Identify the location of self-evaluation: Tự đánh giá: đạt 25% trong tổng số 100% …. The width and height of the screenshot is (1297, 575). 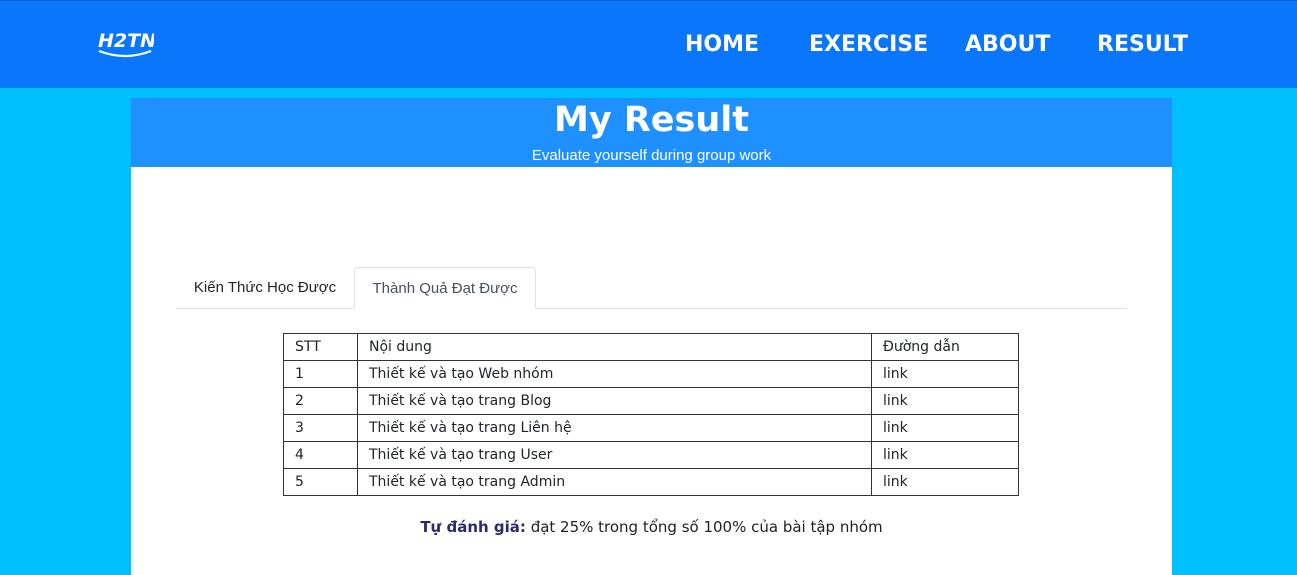
(651, 527).